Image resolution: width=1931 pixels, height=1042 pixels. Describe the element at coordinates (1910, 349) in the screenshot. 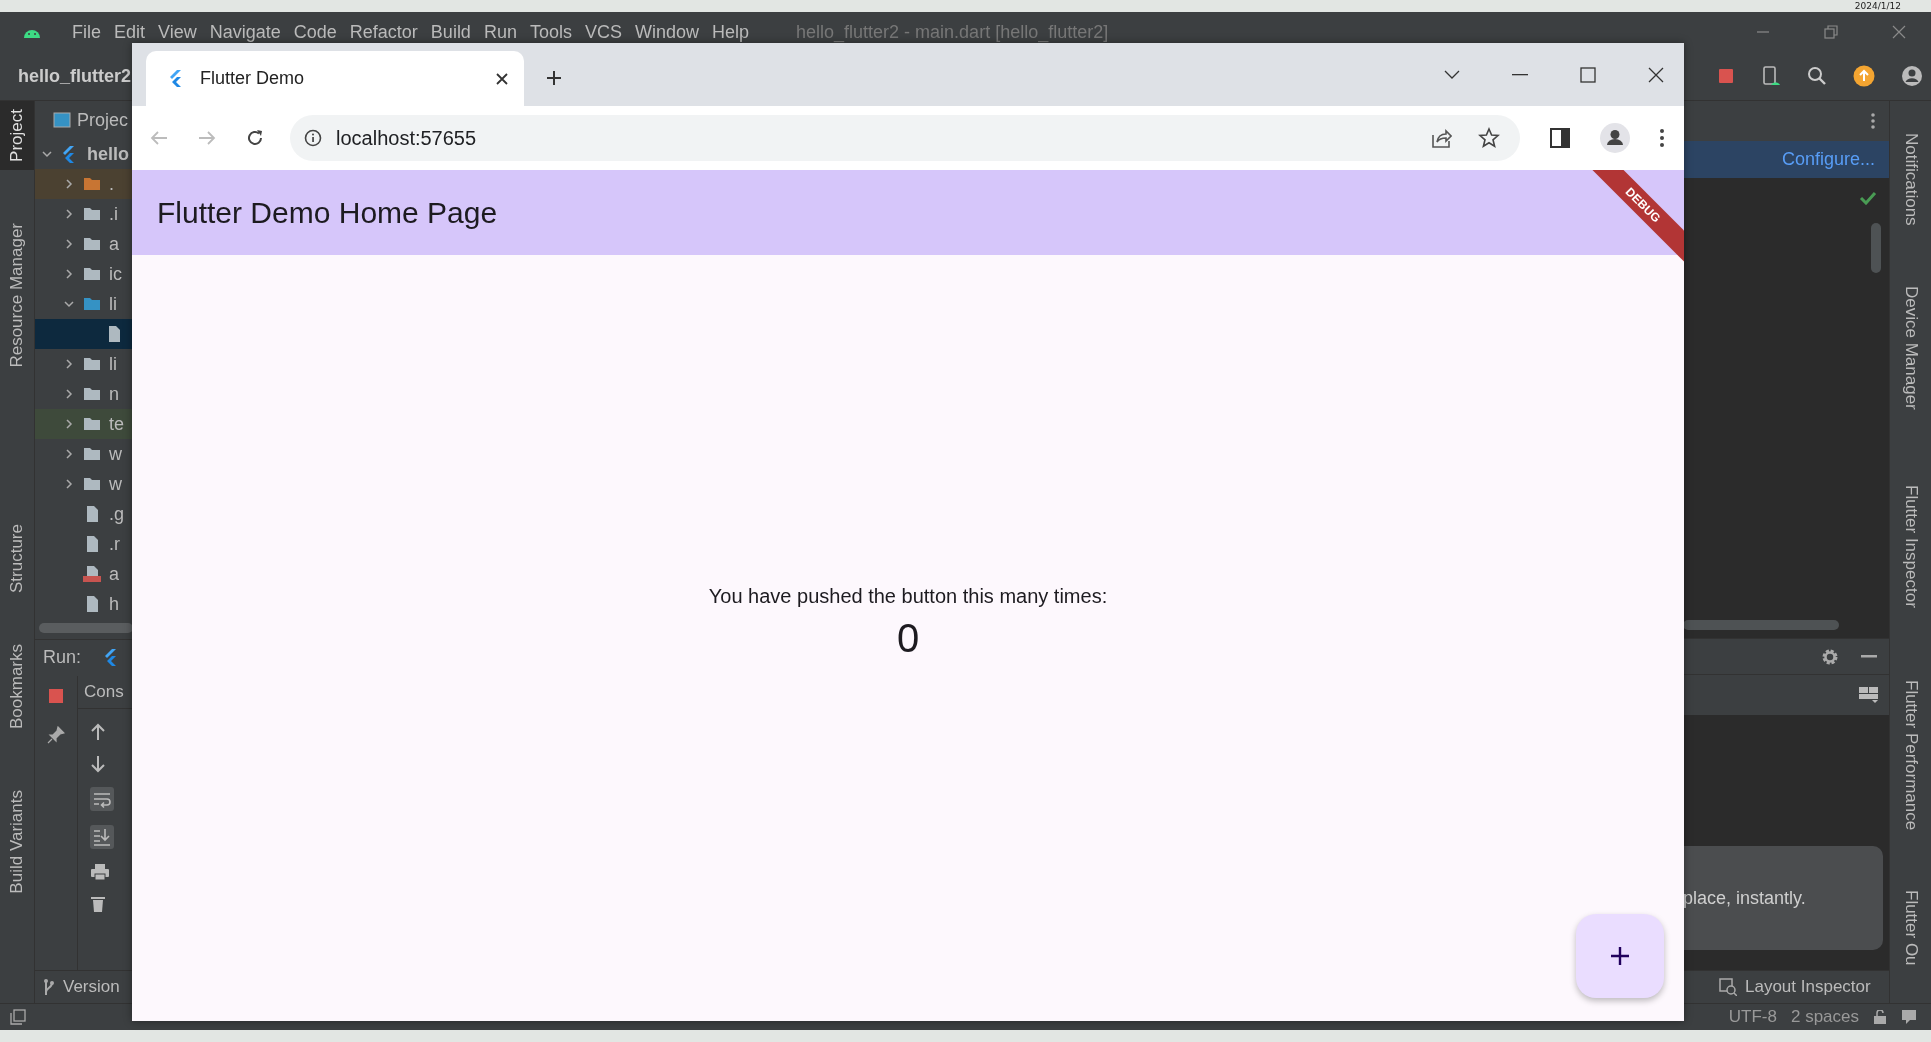

I see `tool-window-tab: Device Manager` at that location.